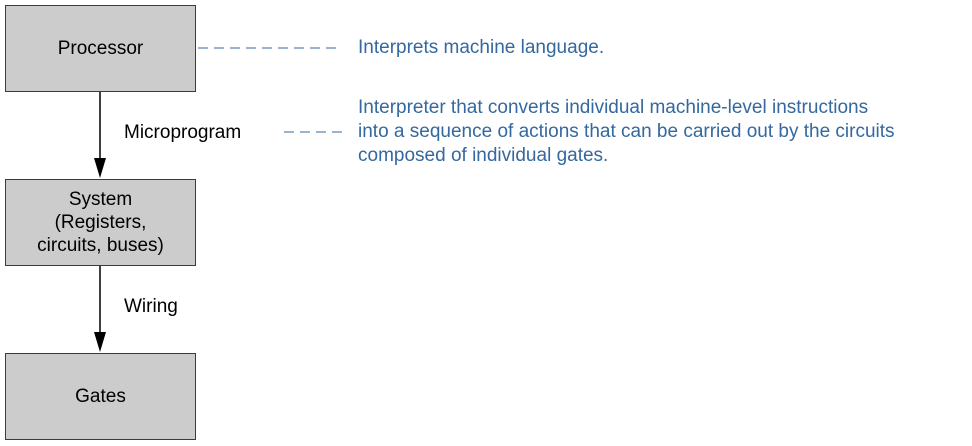 The image size is (972, 446). What do you see at coordinates (151, 306) in the screenshot?
I see `wiring-edge-label: Wiring` at bounding box center [151, 306].